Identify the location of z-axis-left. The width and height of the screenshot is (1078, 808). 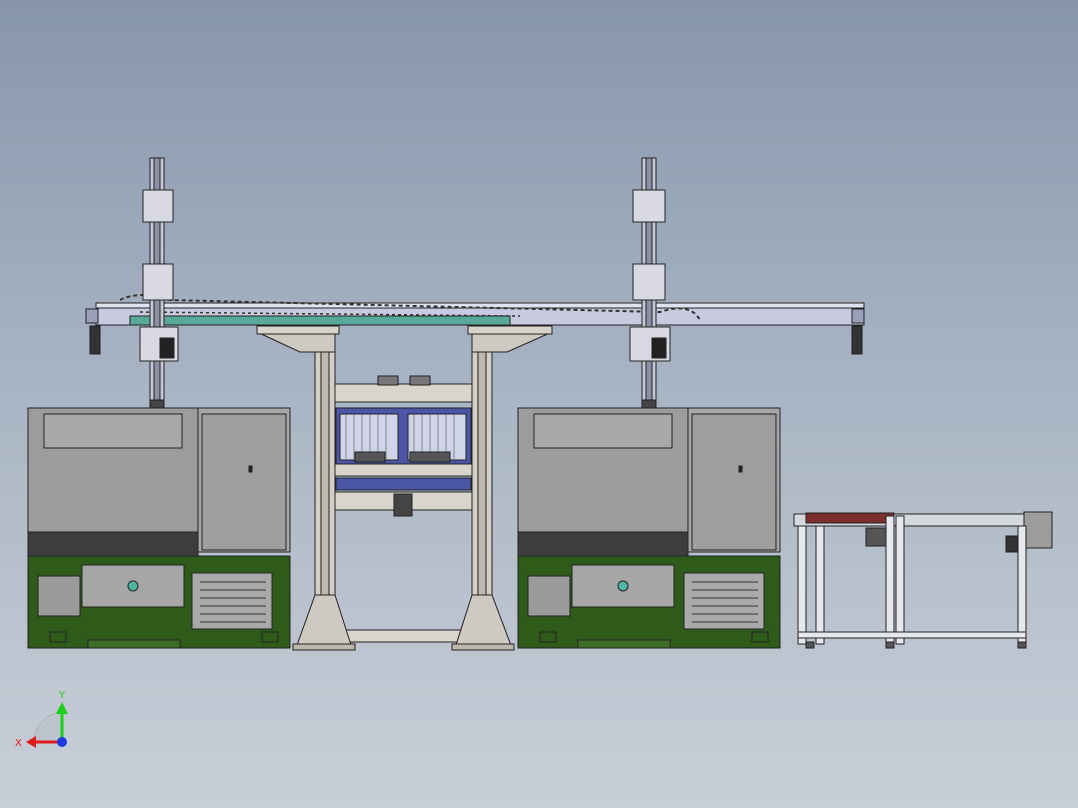
(159, 284).